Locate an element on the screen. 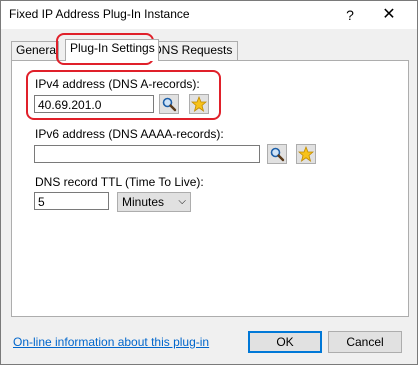 The height and width of the screenshot is (365, 418). ipv4-favorite-button is located at coordinates (199, 104).